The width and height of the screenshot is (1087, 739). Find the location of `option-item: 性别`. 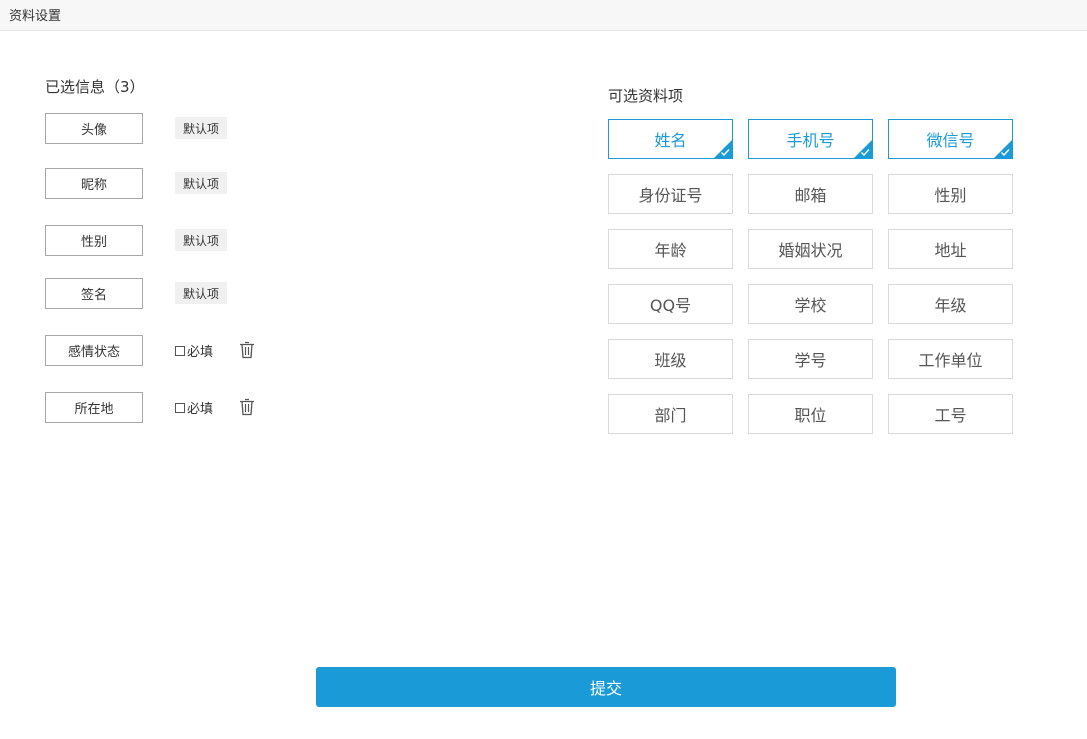

option-item: 性别 is located at coordinates (950, 194).